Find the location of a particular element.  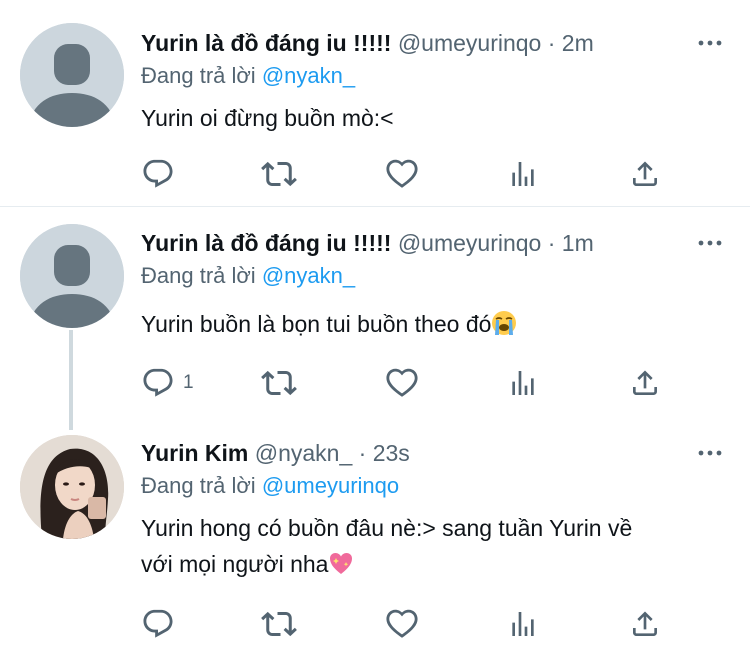

tweet-text-line: với mọi người nha is located at coordinates (235, 564).